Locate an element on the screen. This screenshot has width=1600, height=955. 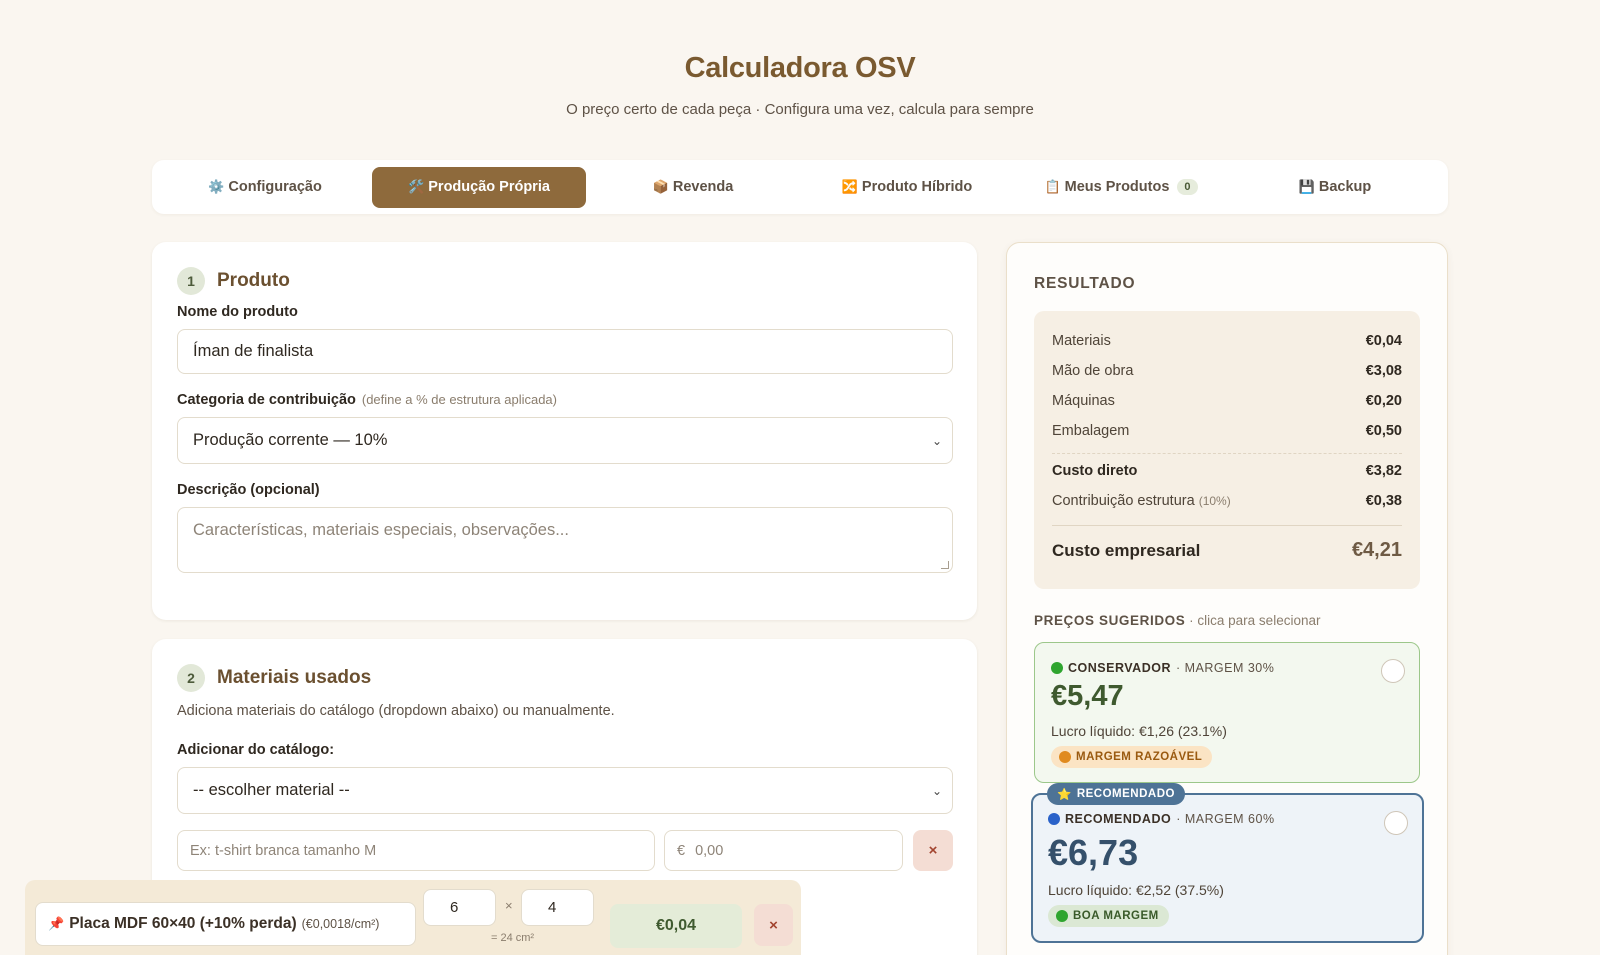
green-circle-icon is located at coordinates (1062, 916).